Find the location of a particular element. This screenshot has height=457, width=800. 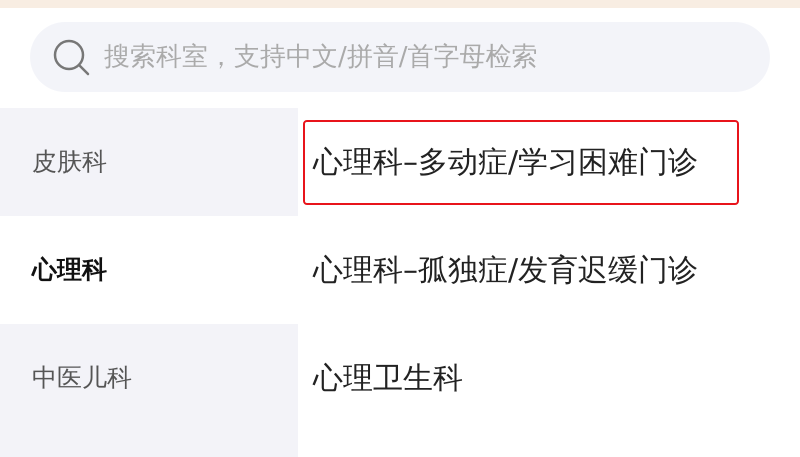

search-input: 搜索科室，支持中文/拼音/首字母检索 is located at coordinates (437, 57).